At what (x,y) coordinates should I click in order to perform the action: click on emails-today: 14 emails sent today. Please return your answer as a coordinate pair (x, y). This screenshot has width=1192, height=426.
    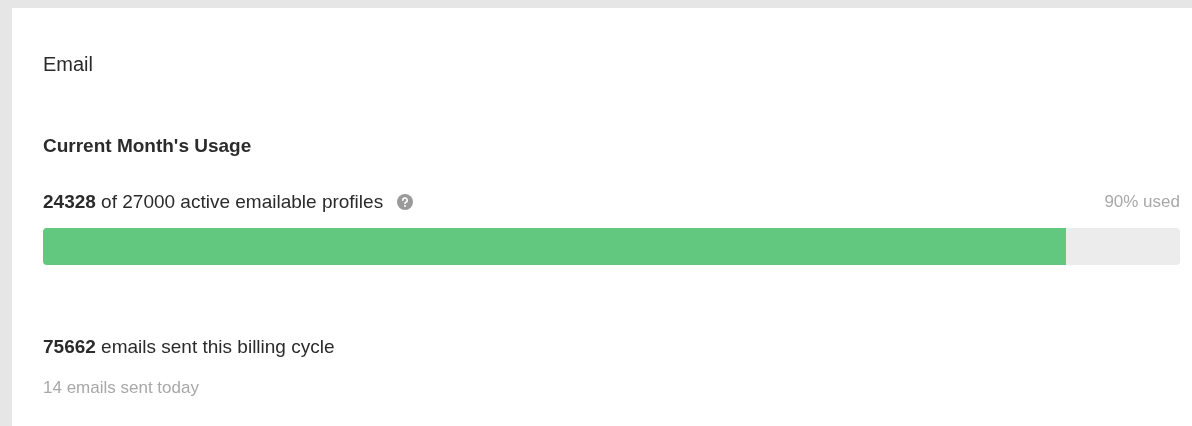
    Looking at the image, I should click on (121, 388).